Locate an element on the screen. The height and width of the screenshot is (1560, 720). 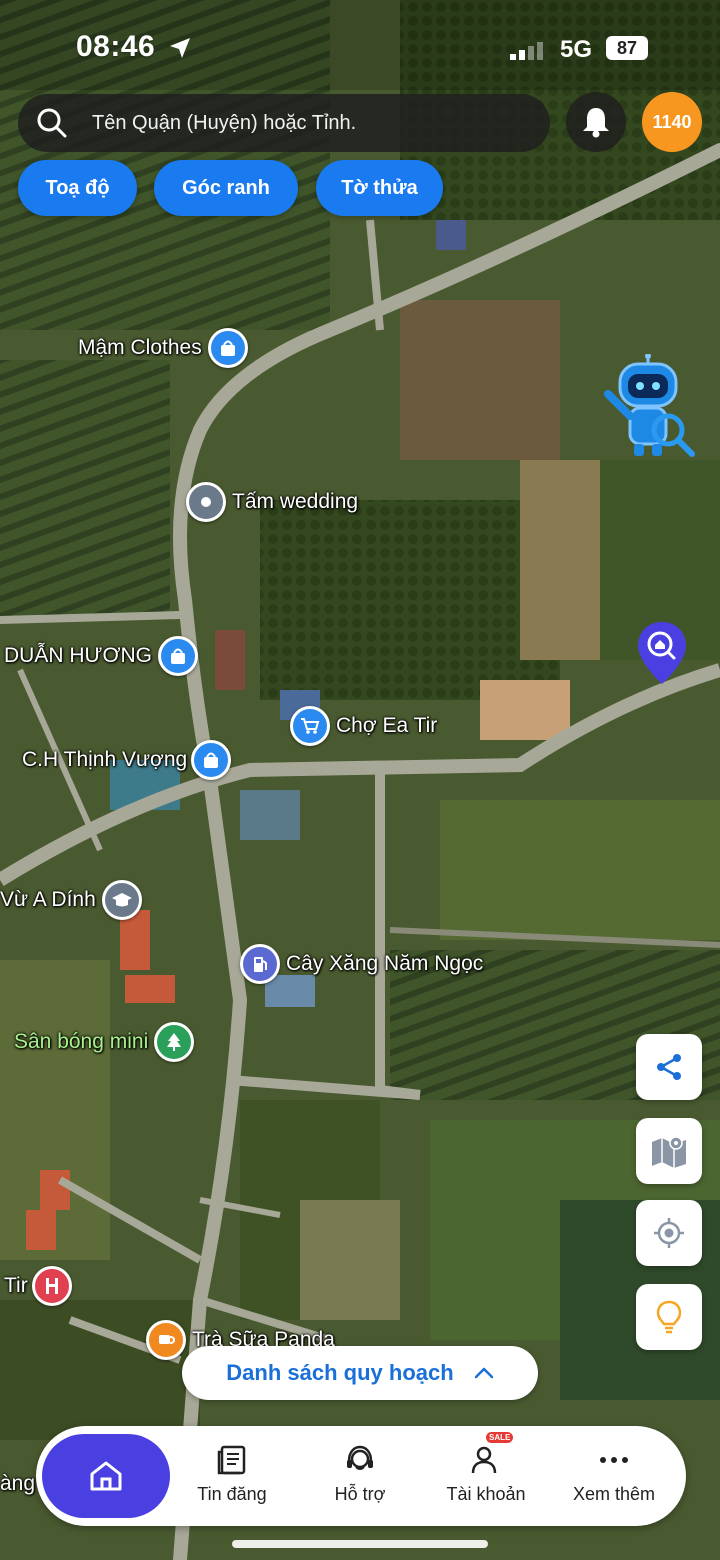
map-layers-button is located at coordinates (669, 1151).